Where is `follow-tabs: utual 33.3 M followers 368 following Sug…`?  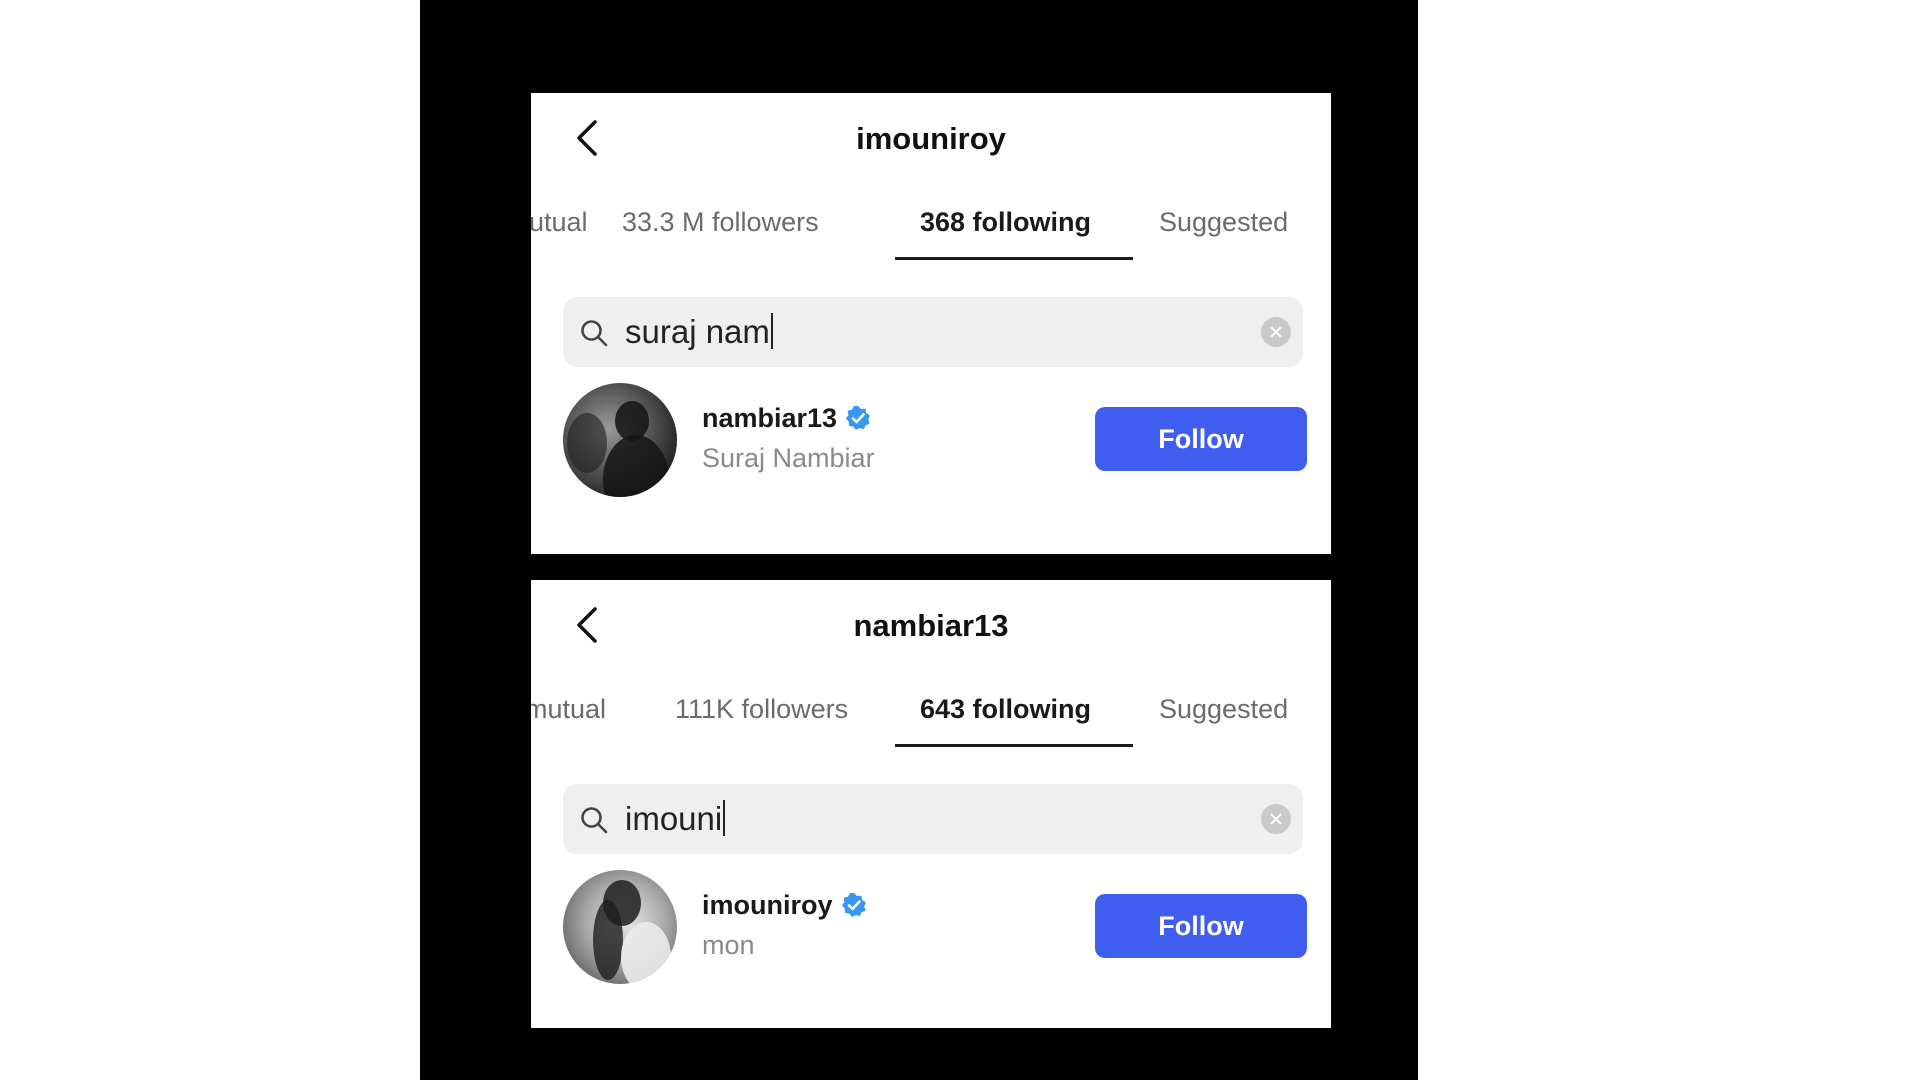 follow-tabs: utual 33.3 M followers 368 following Sug… is located at coordinates (931, 233).